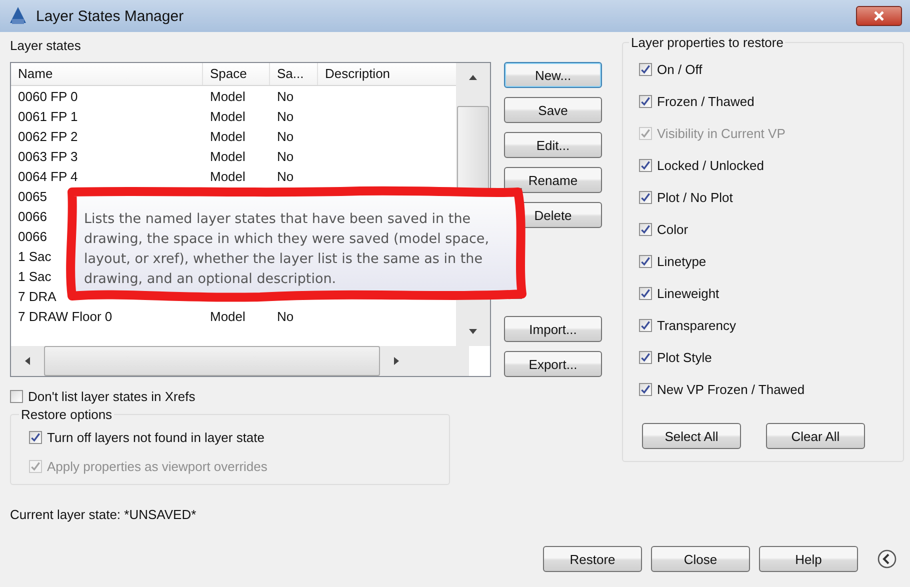 This screenshot has width=910, height=587. Describe the element at coordinates (695, 197) in the screenshot. I see `checkbox-label: Plot / No Plot` at that location.